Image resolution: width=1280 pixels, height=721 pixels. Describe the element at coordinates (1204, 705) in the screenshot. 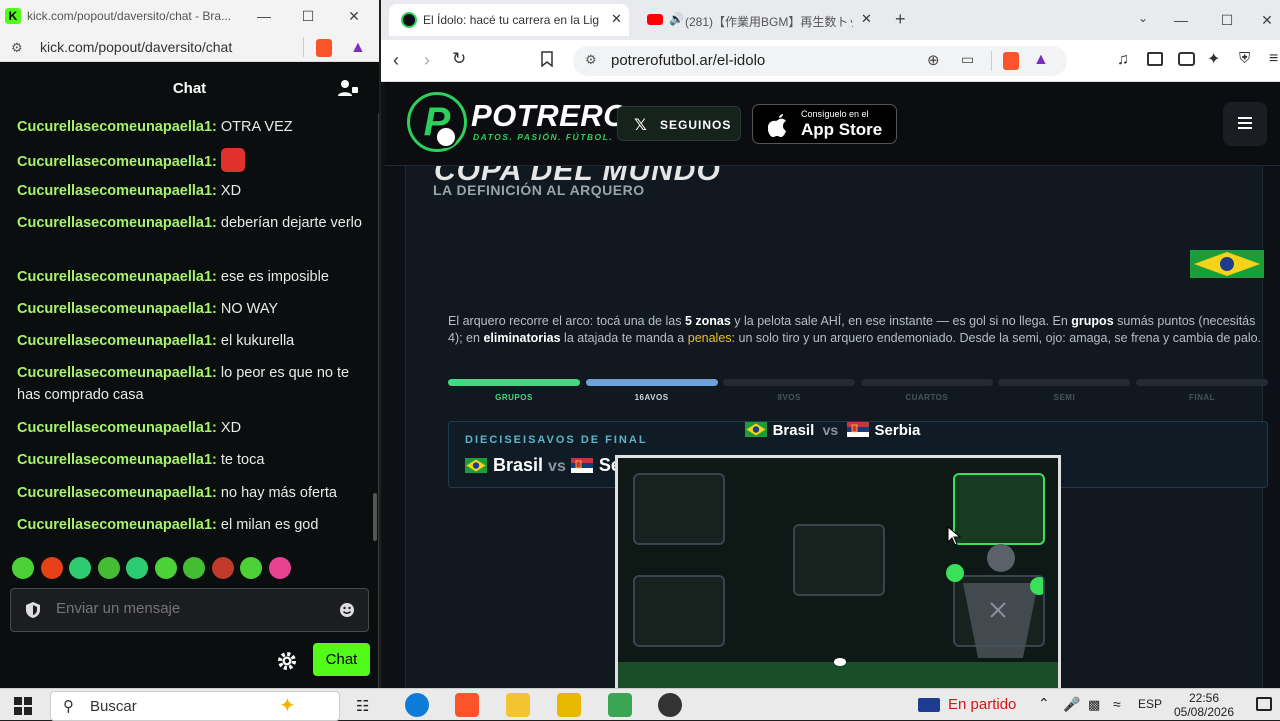

I see `system-clock: 22:56 05/08/2026` at that location.